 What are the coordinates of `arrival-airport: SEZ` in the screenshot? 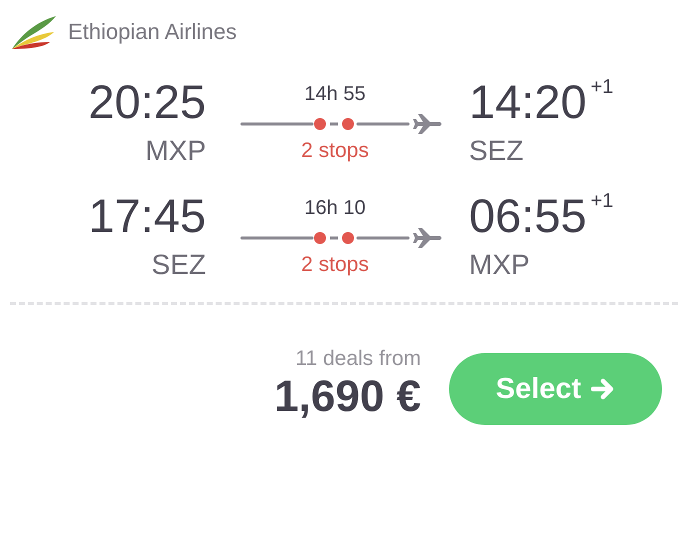 It's located at (496, 151).